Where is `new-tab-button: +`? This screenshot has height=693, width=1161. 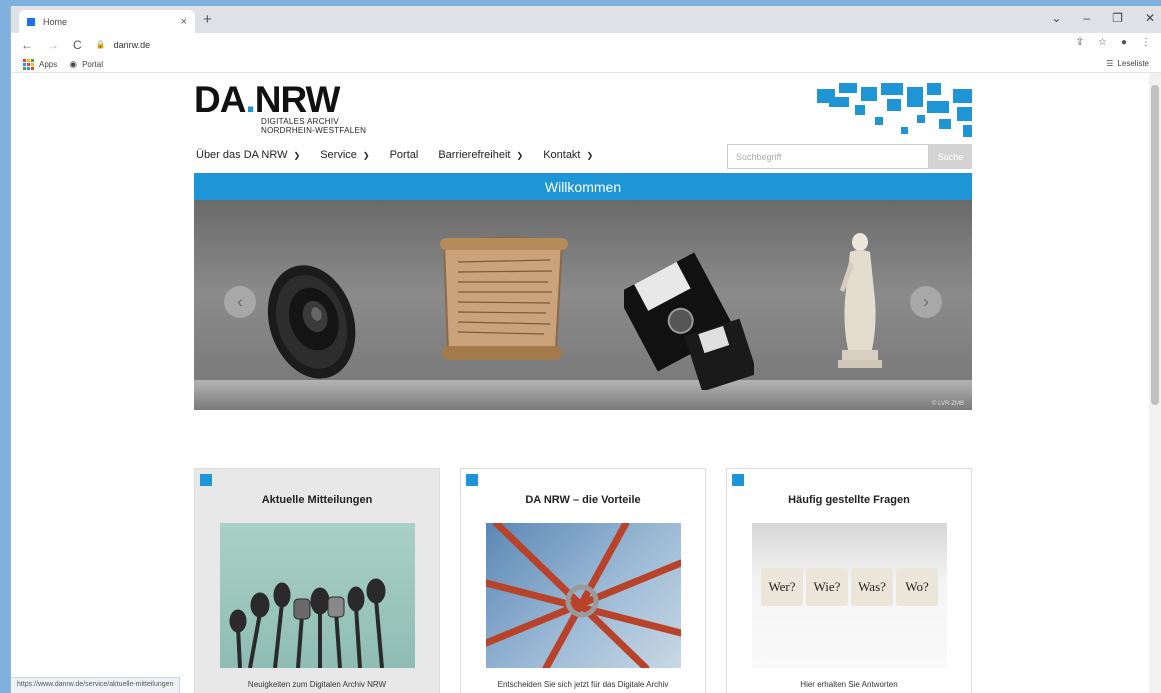
new-tab-button: + is located at coordinates (207, 19).